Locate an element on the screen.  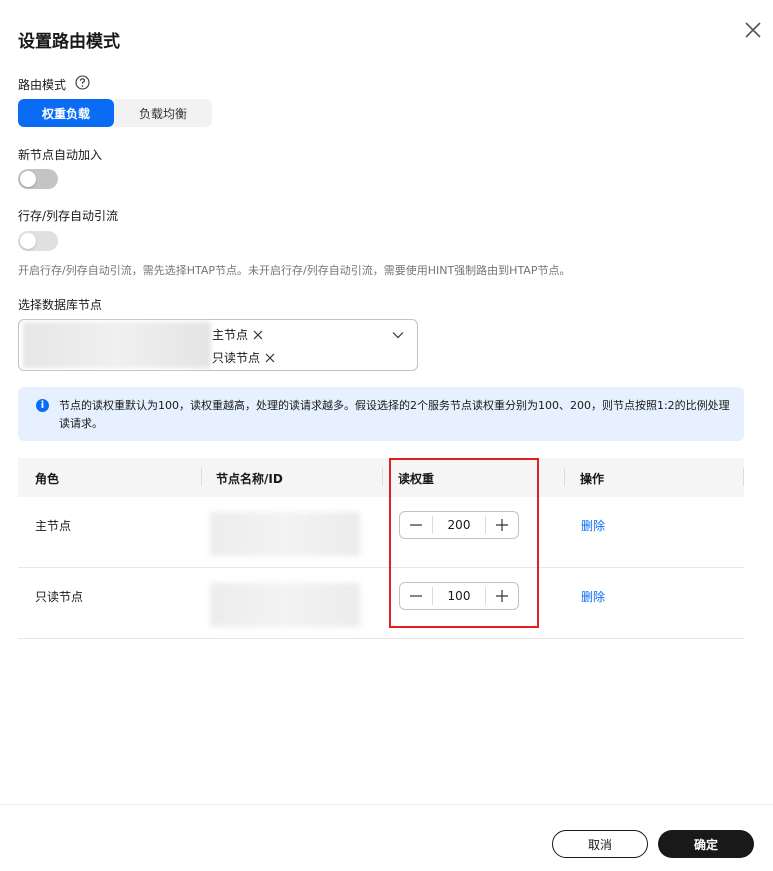
weight-stepper: 100 is located at coordinates (459, 596).